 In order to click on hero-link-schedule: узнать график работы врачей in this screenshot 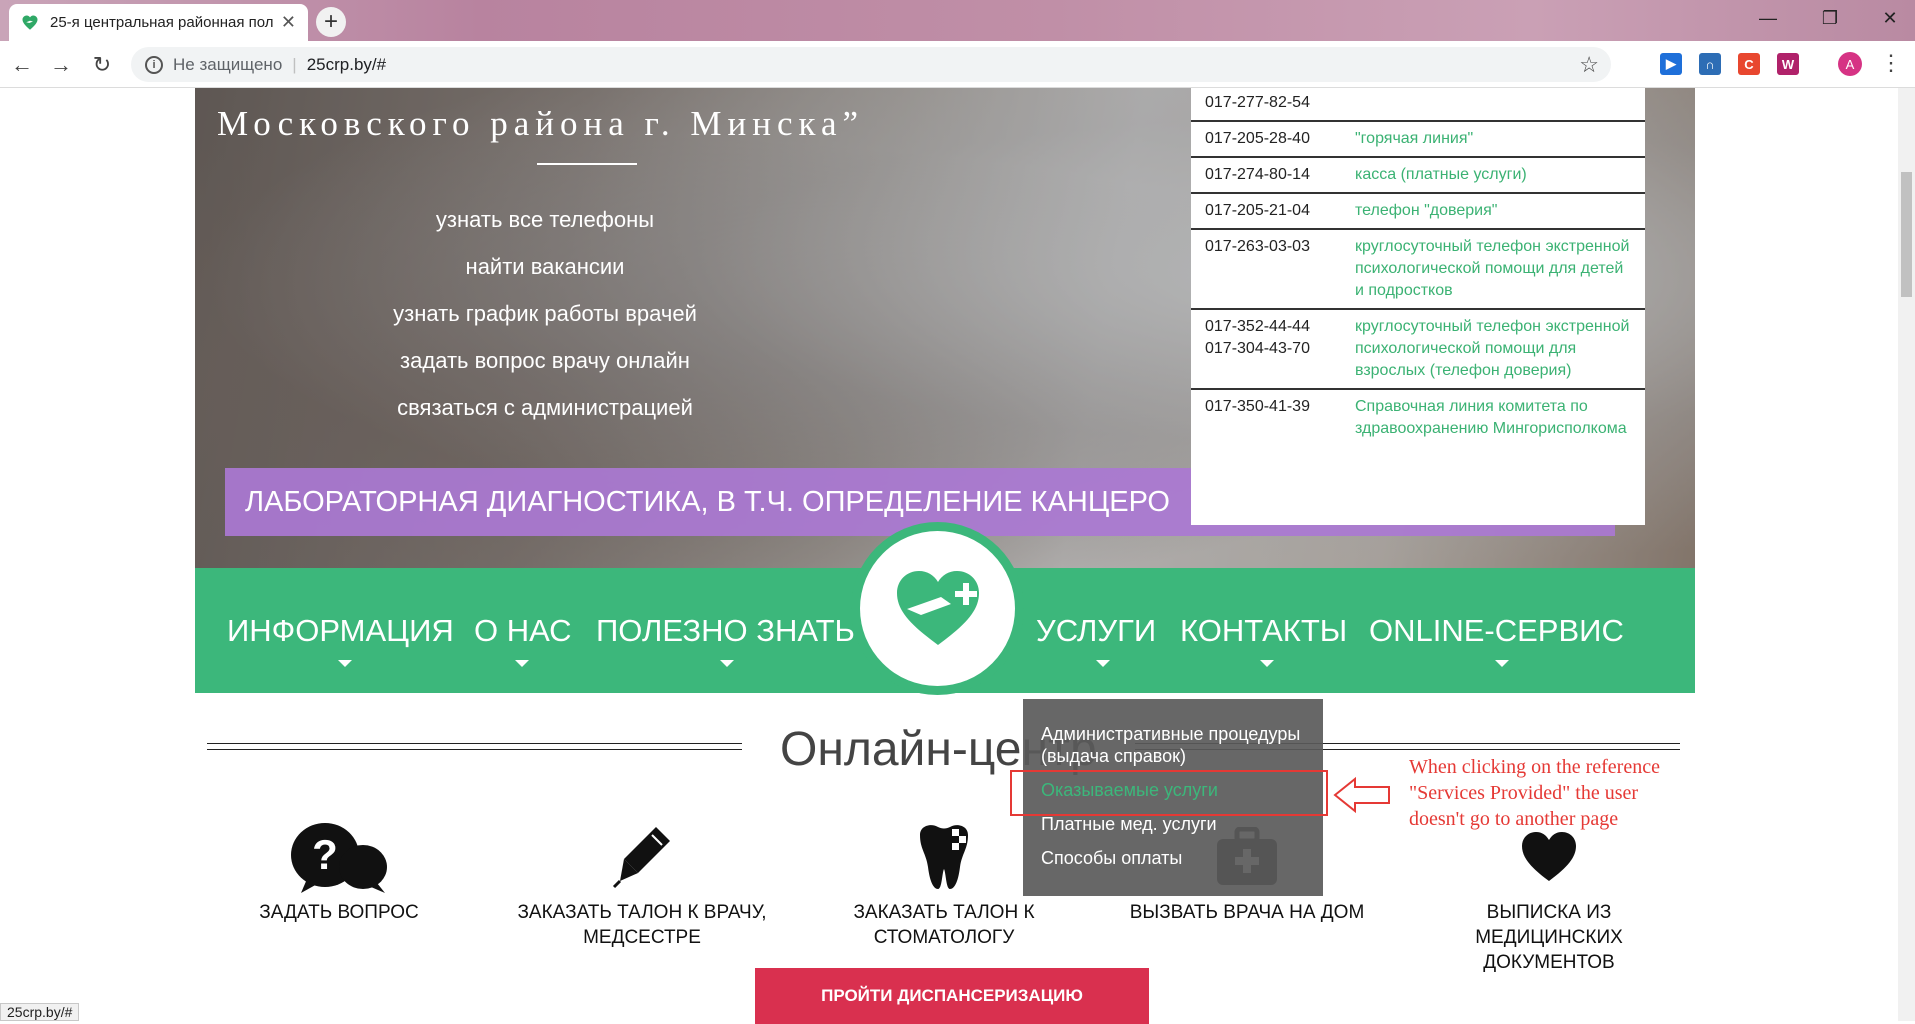, I will do `click(545, 313)`.